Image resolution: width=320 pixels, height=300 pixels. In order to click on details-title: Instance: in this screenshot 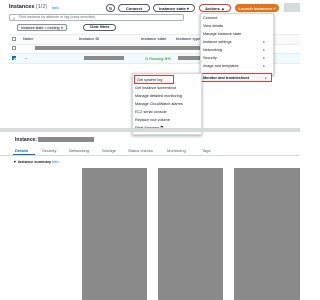, I will do `click(26, 140)`.